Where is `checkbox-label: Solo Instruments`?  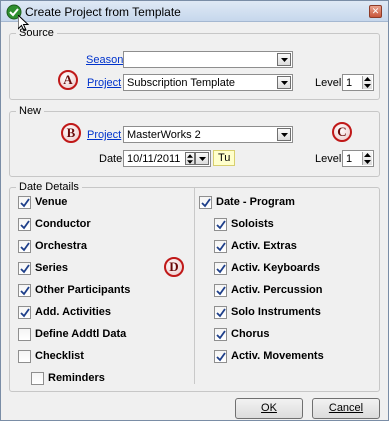
checkbox-label: Solo Instruments is located at coordinates (276, 312).